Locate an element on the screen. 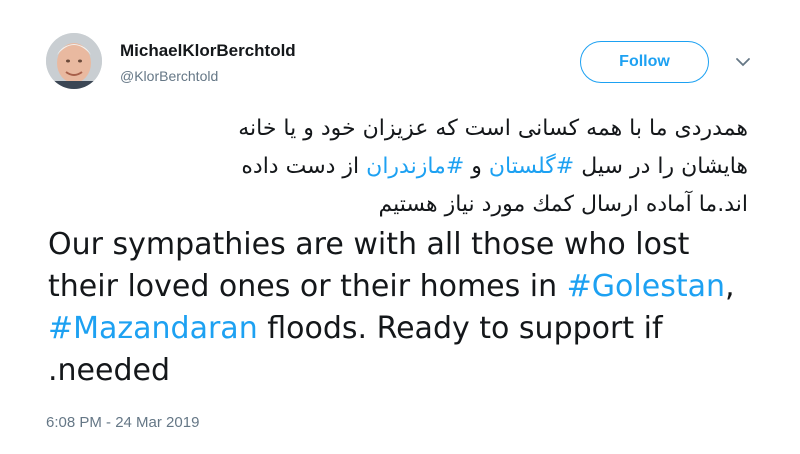  display-name: MichaelKlorBerchtold is located at coordinates (208, 51).